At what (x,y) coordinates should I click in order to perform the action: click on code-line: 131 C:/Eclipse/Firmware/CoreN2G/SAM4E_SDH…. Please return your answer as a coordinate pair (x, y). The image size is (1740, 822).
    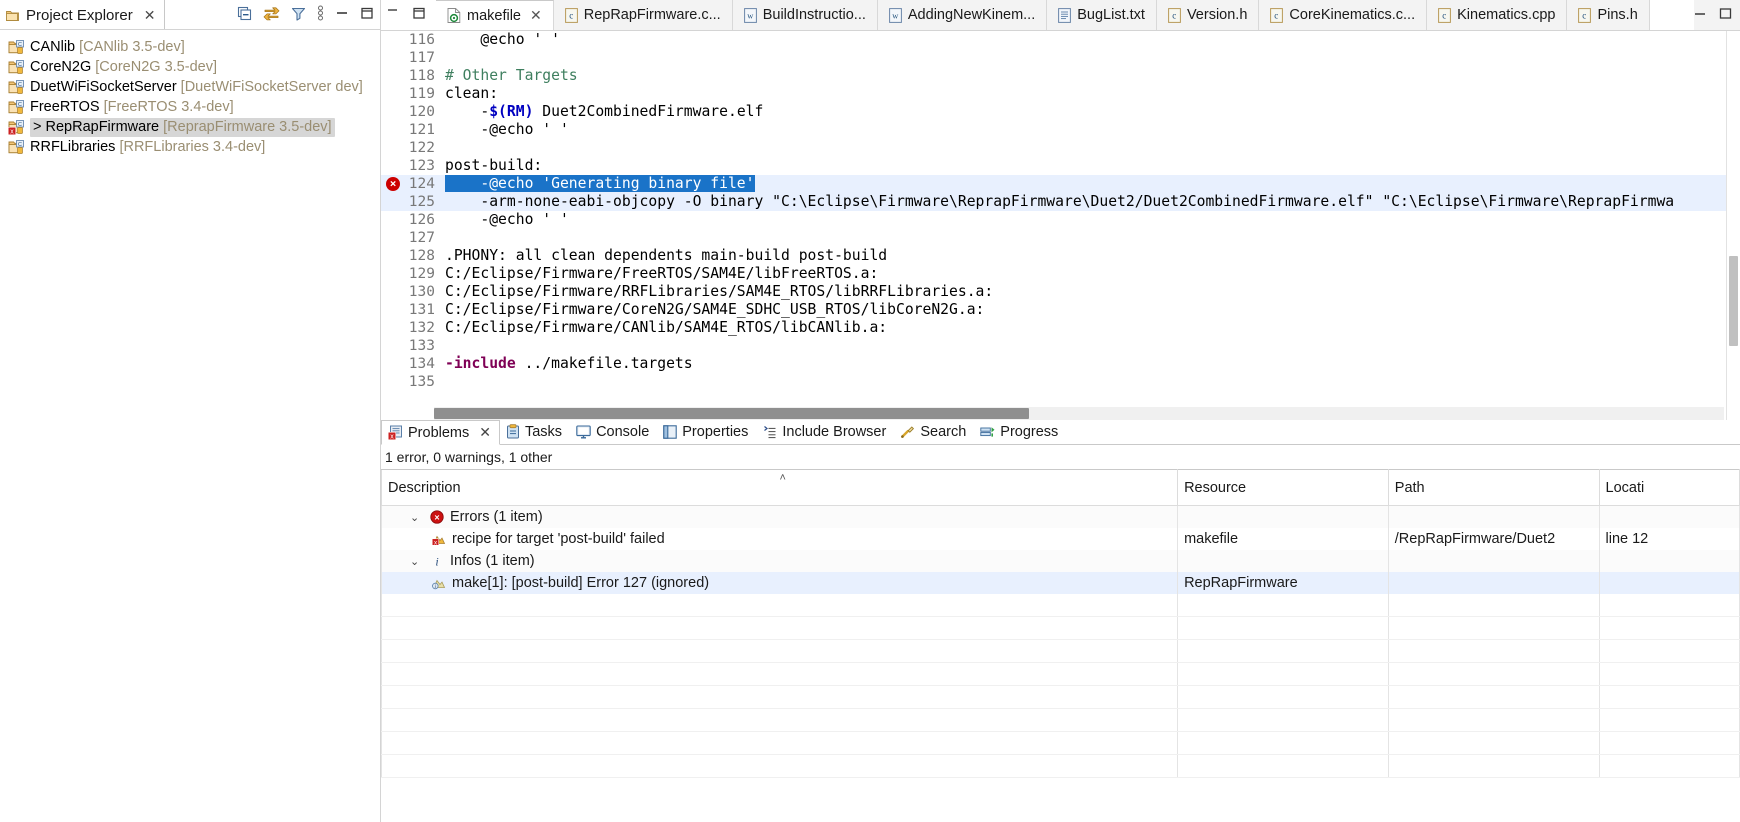
    Looking at the image, I should click on (1060, 310).